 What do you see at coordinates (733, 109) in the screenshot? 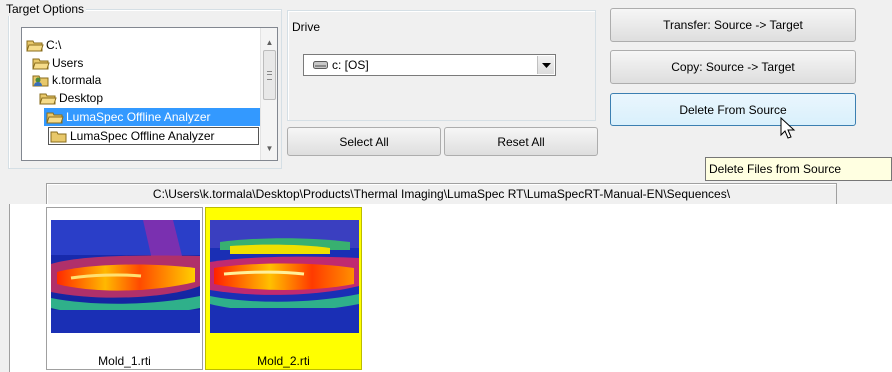
I see `delete-from-source-button: Delete From Source` at bounding box center [733, 109].